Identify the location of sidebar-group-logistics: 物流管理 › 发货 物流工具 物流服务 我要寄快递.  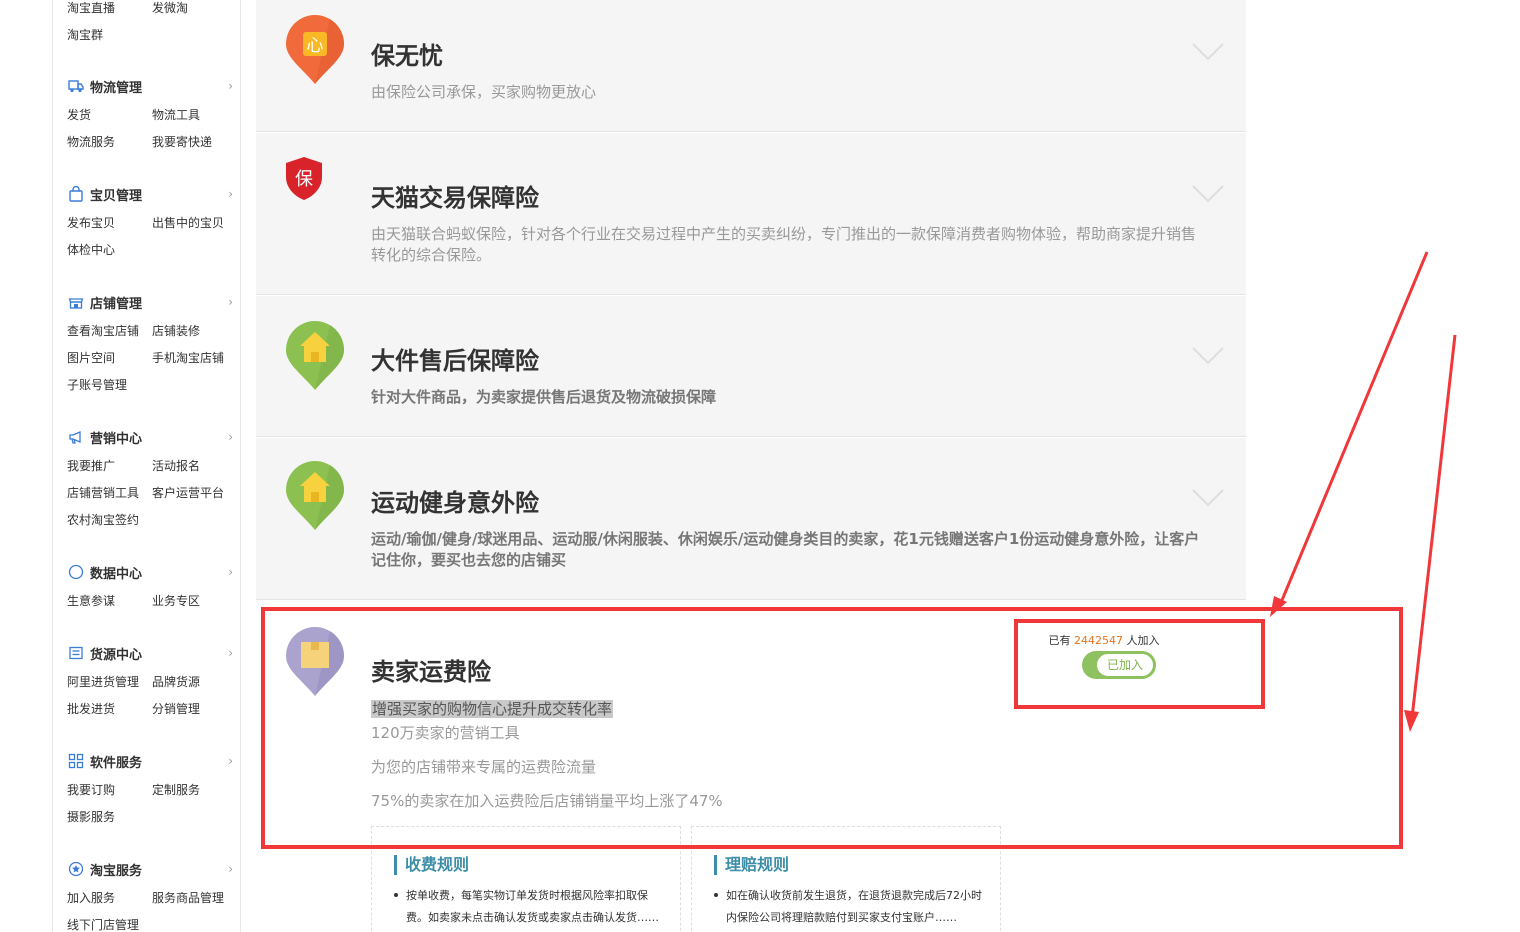
(152, 112).